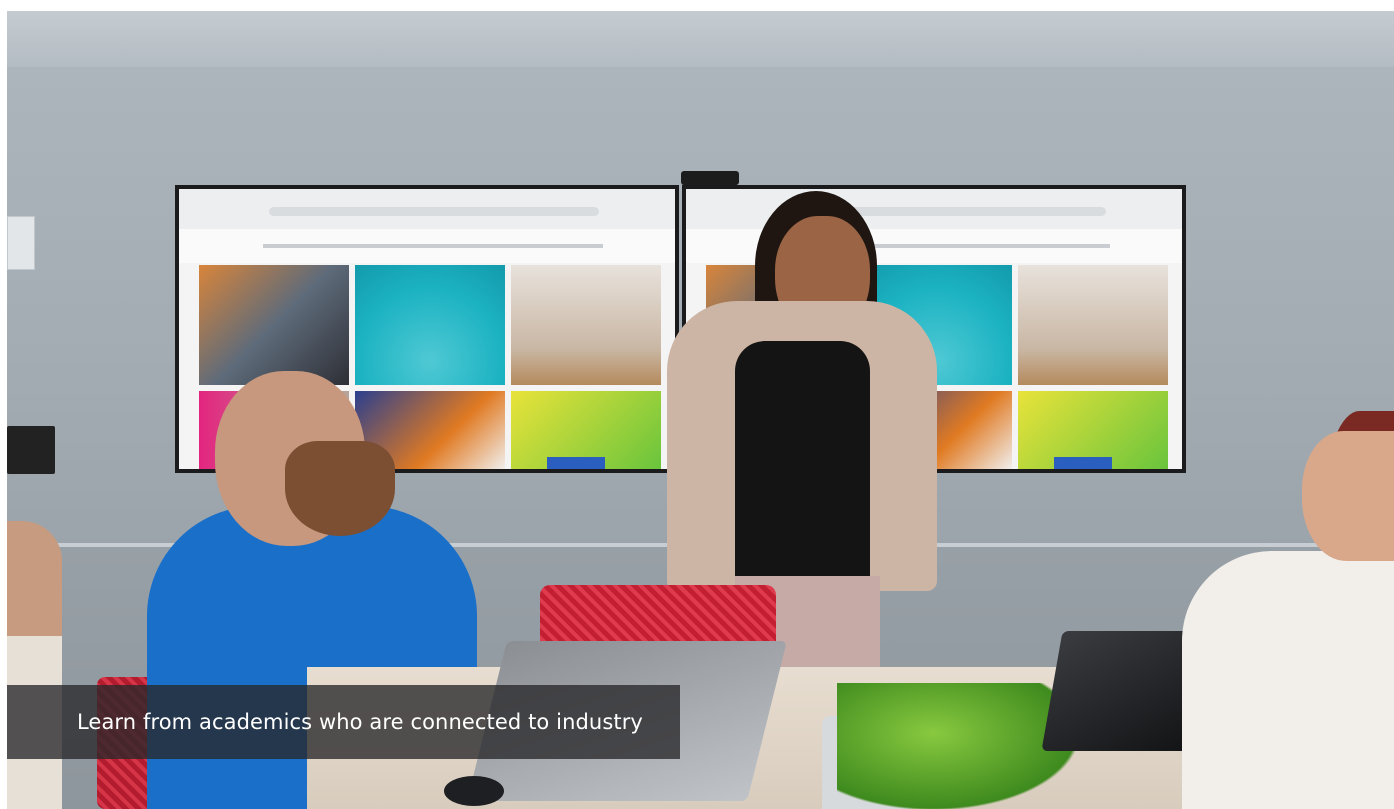  Describe the element at coordinates (957, 746) in the screenshot. I see `plant` at that location.